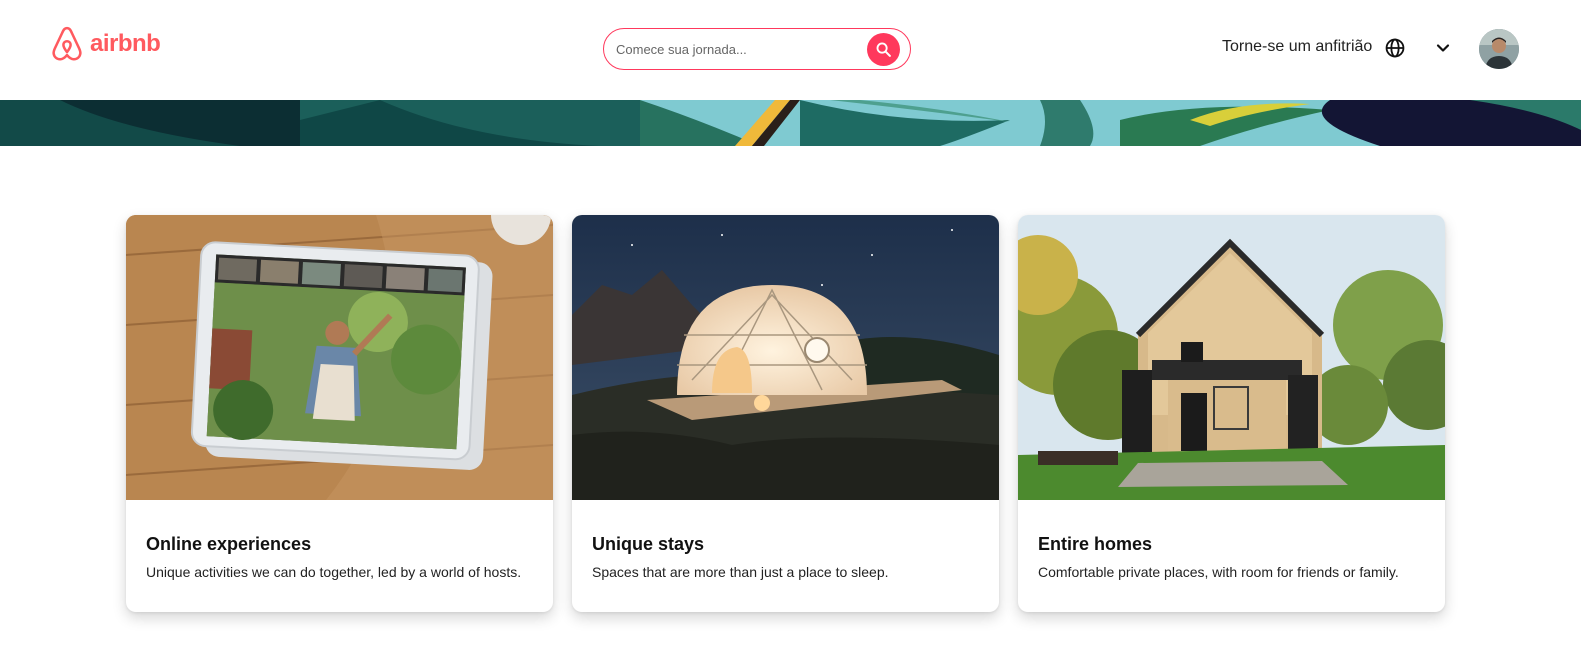  What do you see at coordinates (648, 544) in the screenshot?
I see `card-title: Unique stays` at bounding box center [648, 544].